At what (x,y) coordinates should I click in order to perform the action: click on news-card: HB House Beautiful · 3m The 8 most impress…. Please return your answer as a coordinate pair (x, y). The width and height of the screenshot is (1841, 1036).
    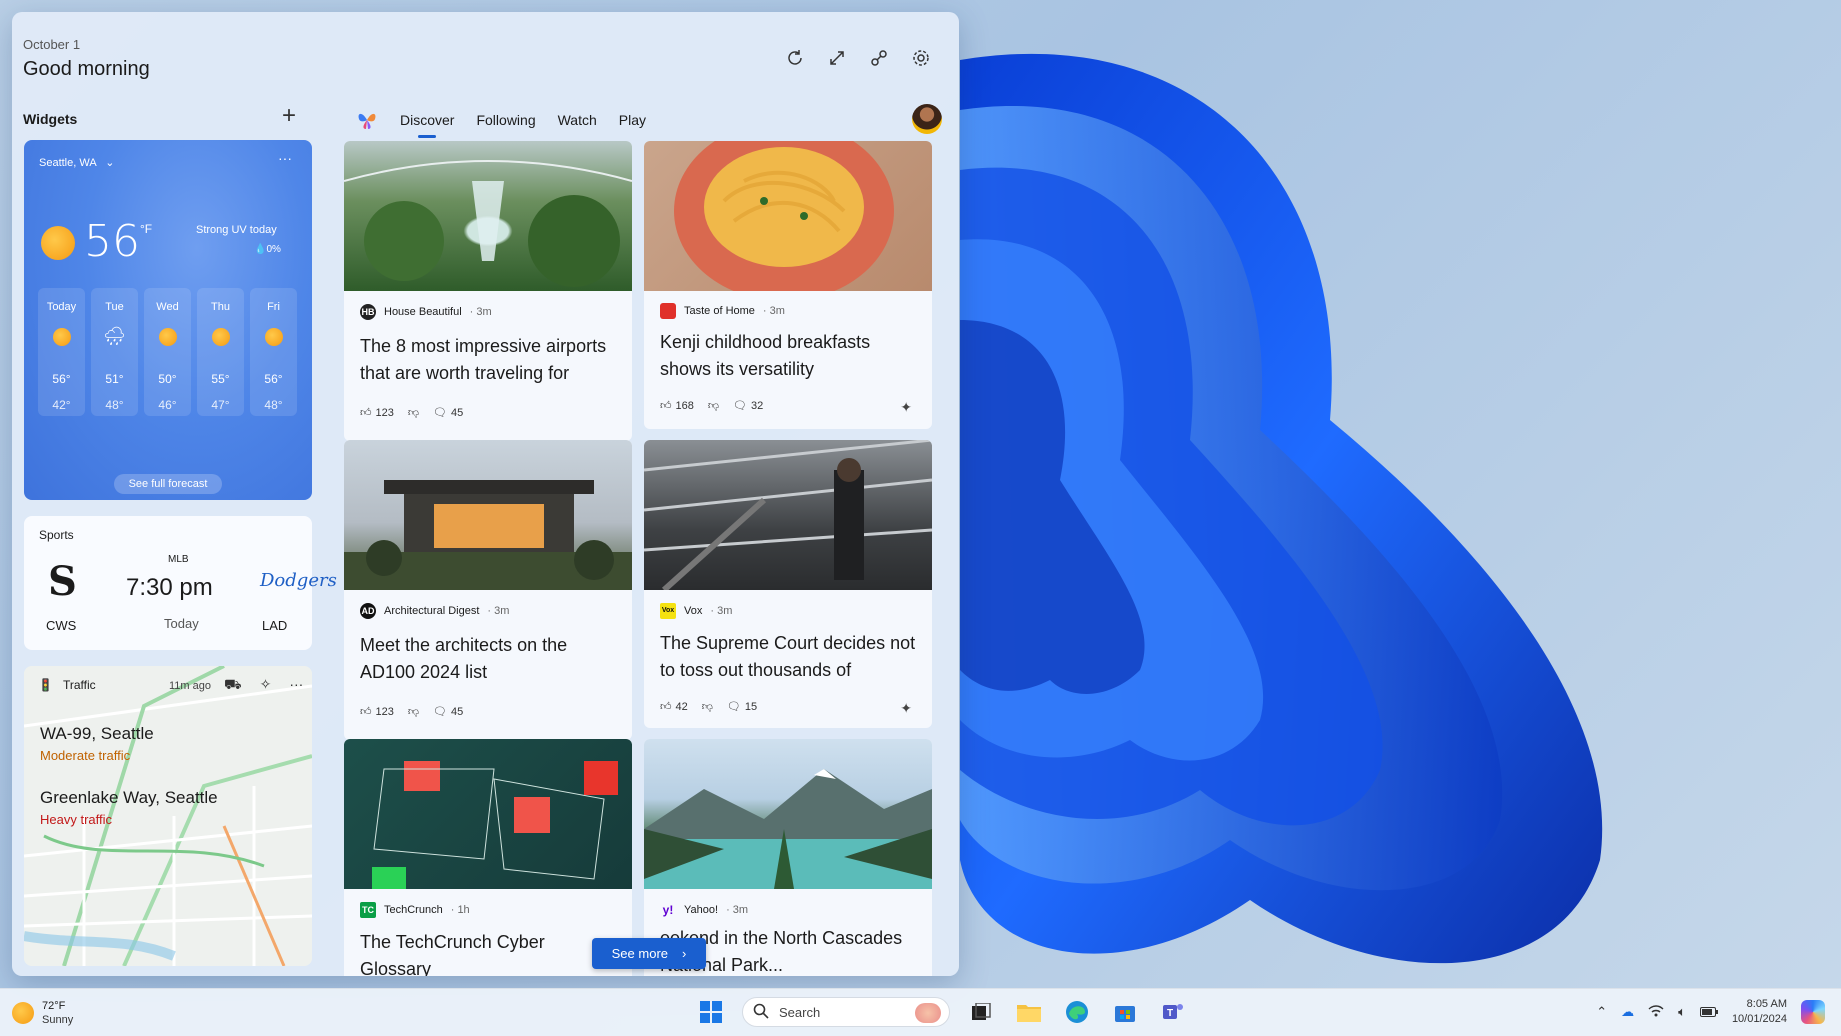
    Looking at the image, I should click on (488, 291).